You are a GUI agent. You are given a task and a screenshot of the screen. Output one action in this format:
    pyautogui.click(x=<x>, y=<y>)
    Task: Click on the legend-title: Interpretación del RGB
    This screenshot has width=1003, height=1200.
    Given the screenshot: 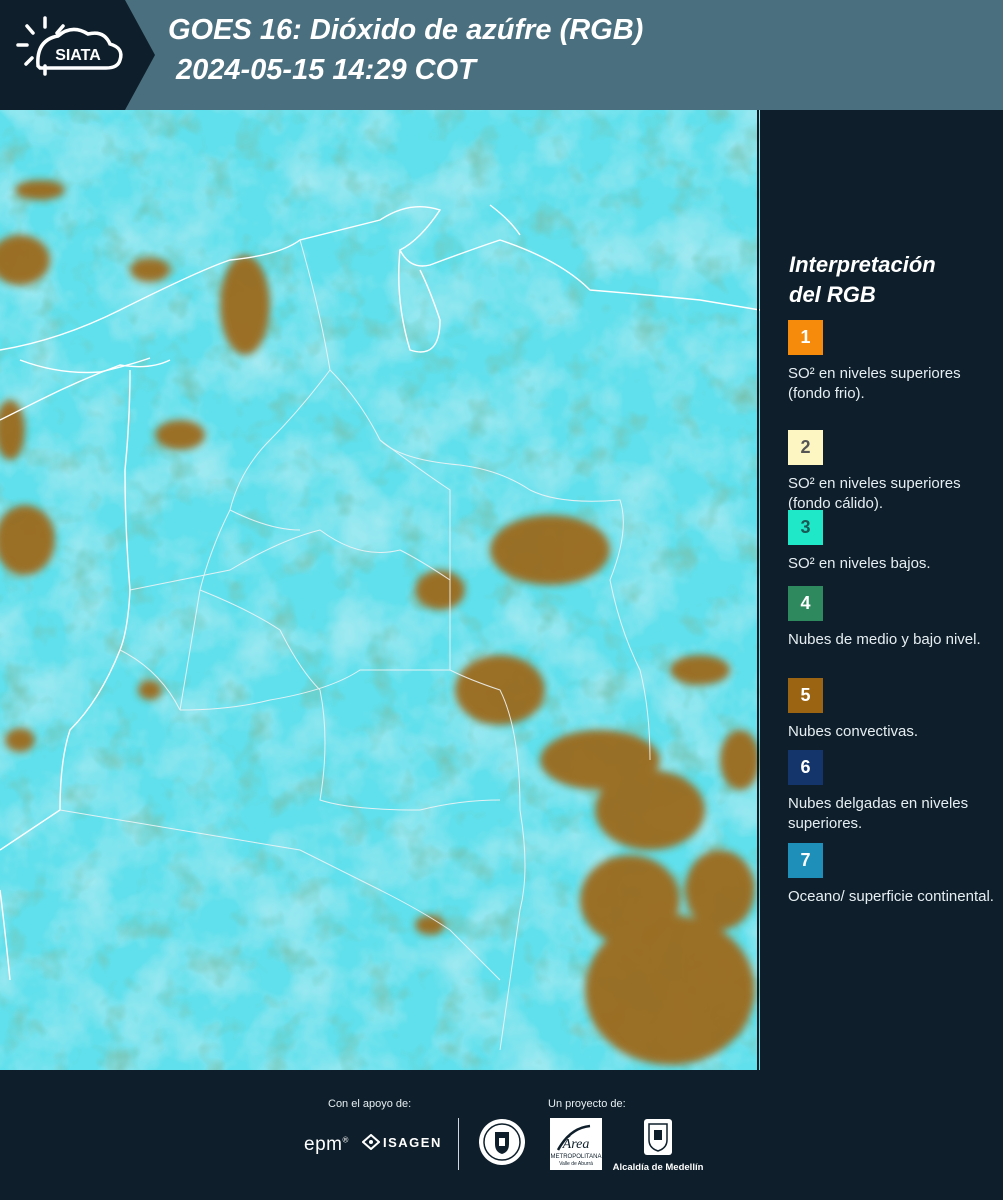 What is the action you would take?
    pyautogui.click(x=889, y=280)
    